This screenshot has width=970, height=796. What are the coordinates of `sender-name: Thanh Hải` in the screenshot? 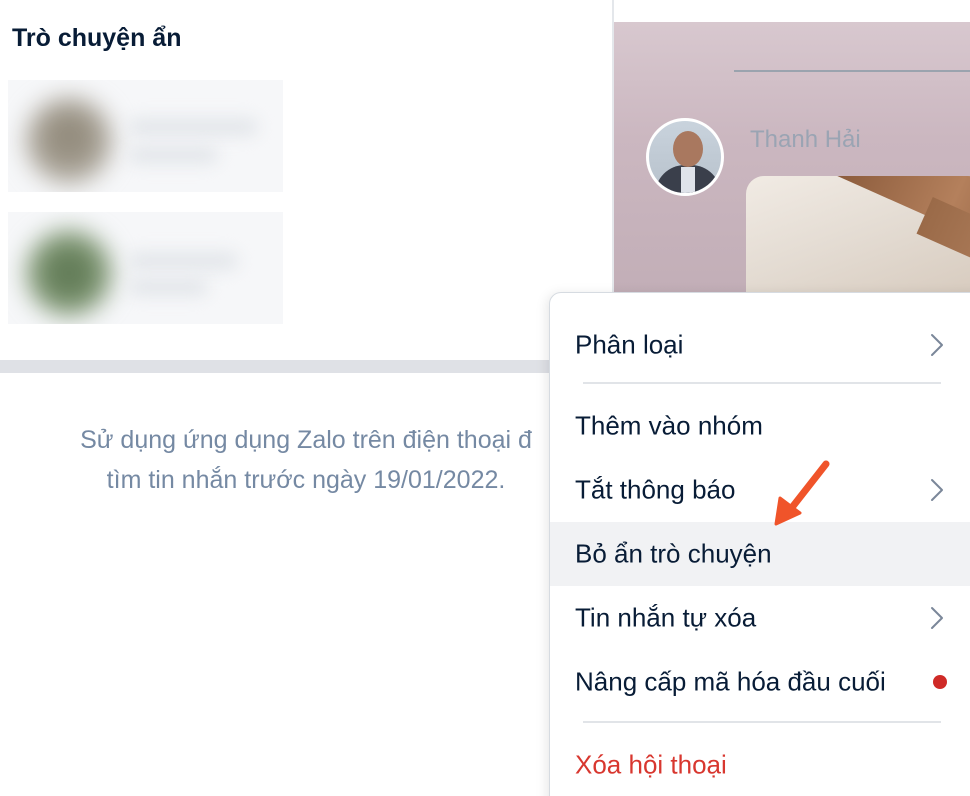 It's located at (805, 139).